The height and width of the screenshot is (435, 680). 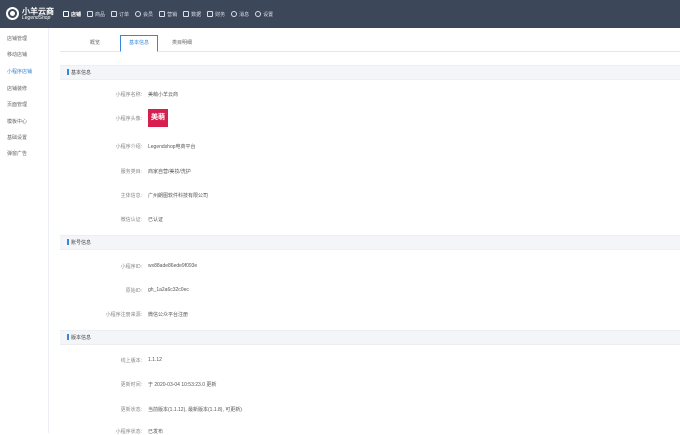 I want to click on sidebar-item-mobile-shop: 移动店铺, so click(x=17, y=54).